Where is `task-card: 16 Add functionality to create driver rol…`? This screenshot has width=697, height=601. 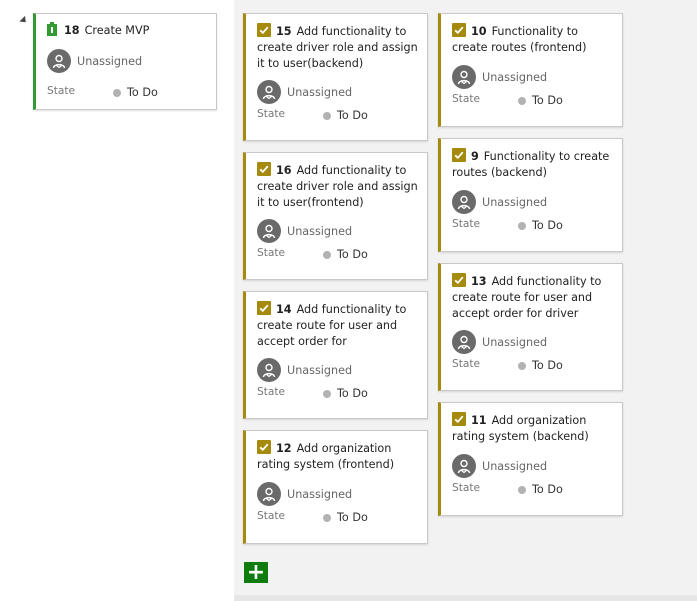 task-card: 16 Add functionality to create driver rol… is located at coordinates (335, 216).